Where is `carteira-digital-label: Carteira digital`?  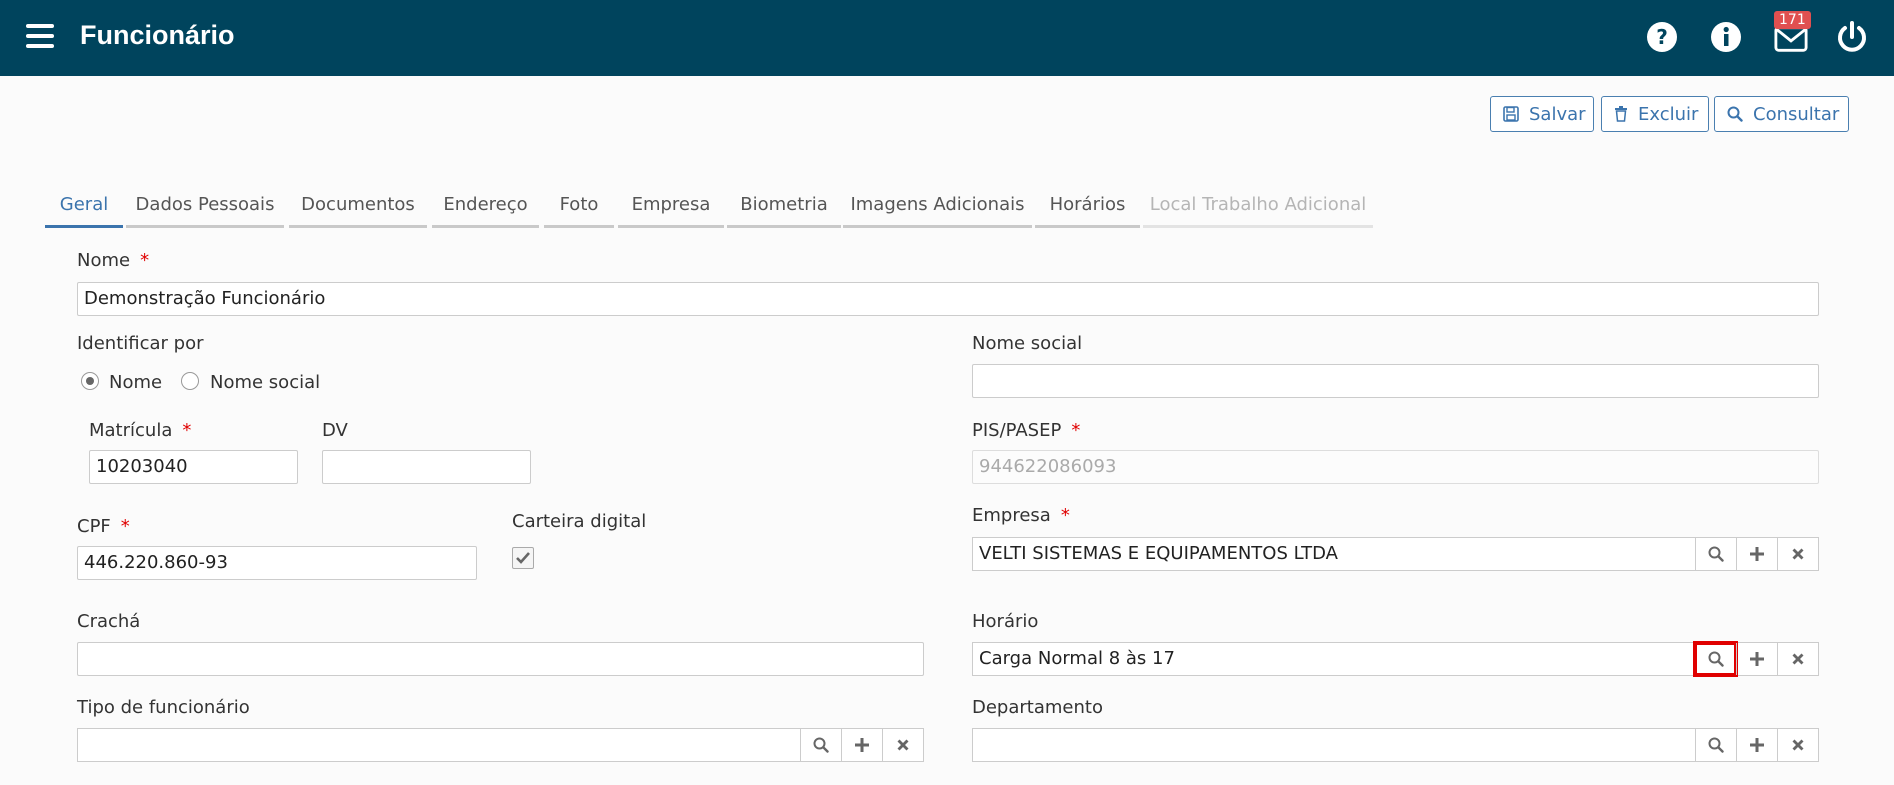
carteira-digital-label: Carteira digital is located at coordinates (579, 521).